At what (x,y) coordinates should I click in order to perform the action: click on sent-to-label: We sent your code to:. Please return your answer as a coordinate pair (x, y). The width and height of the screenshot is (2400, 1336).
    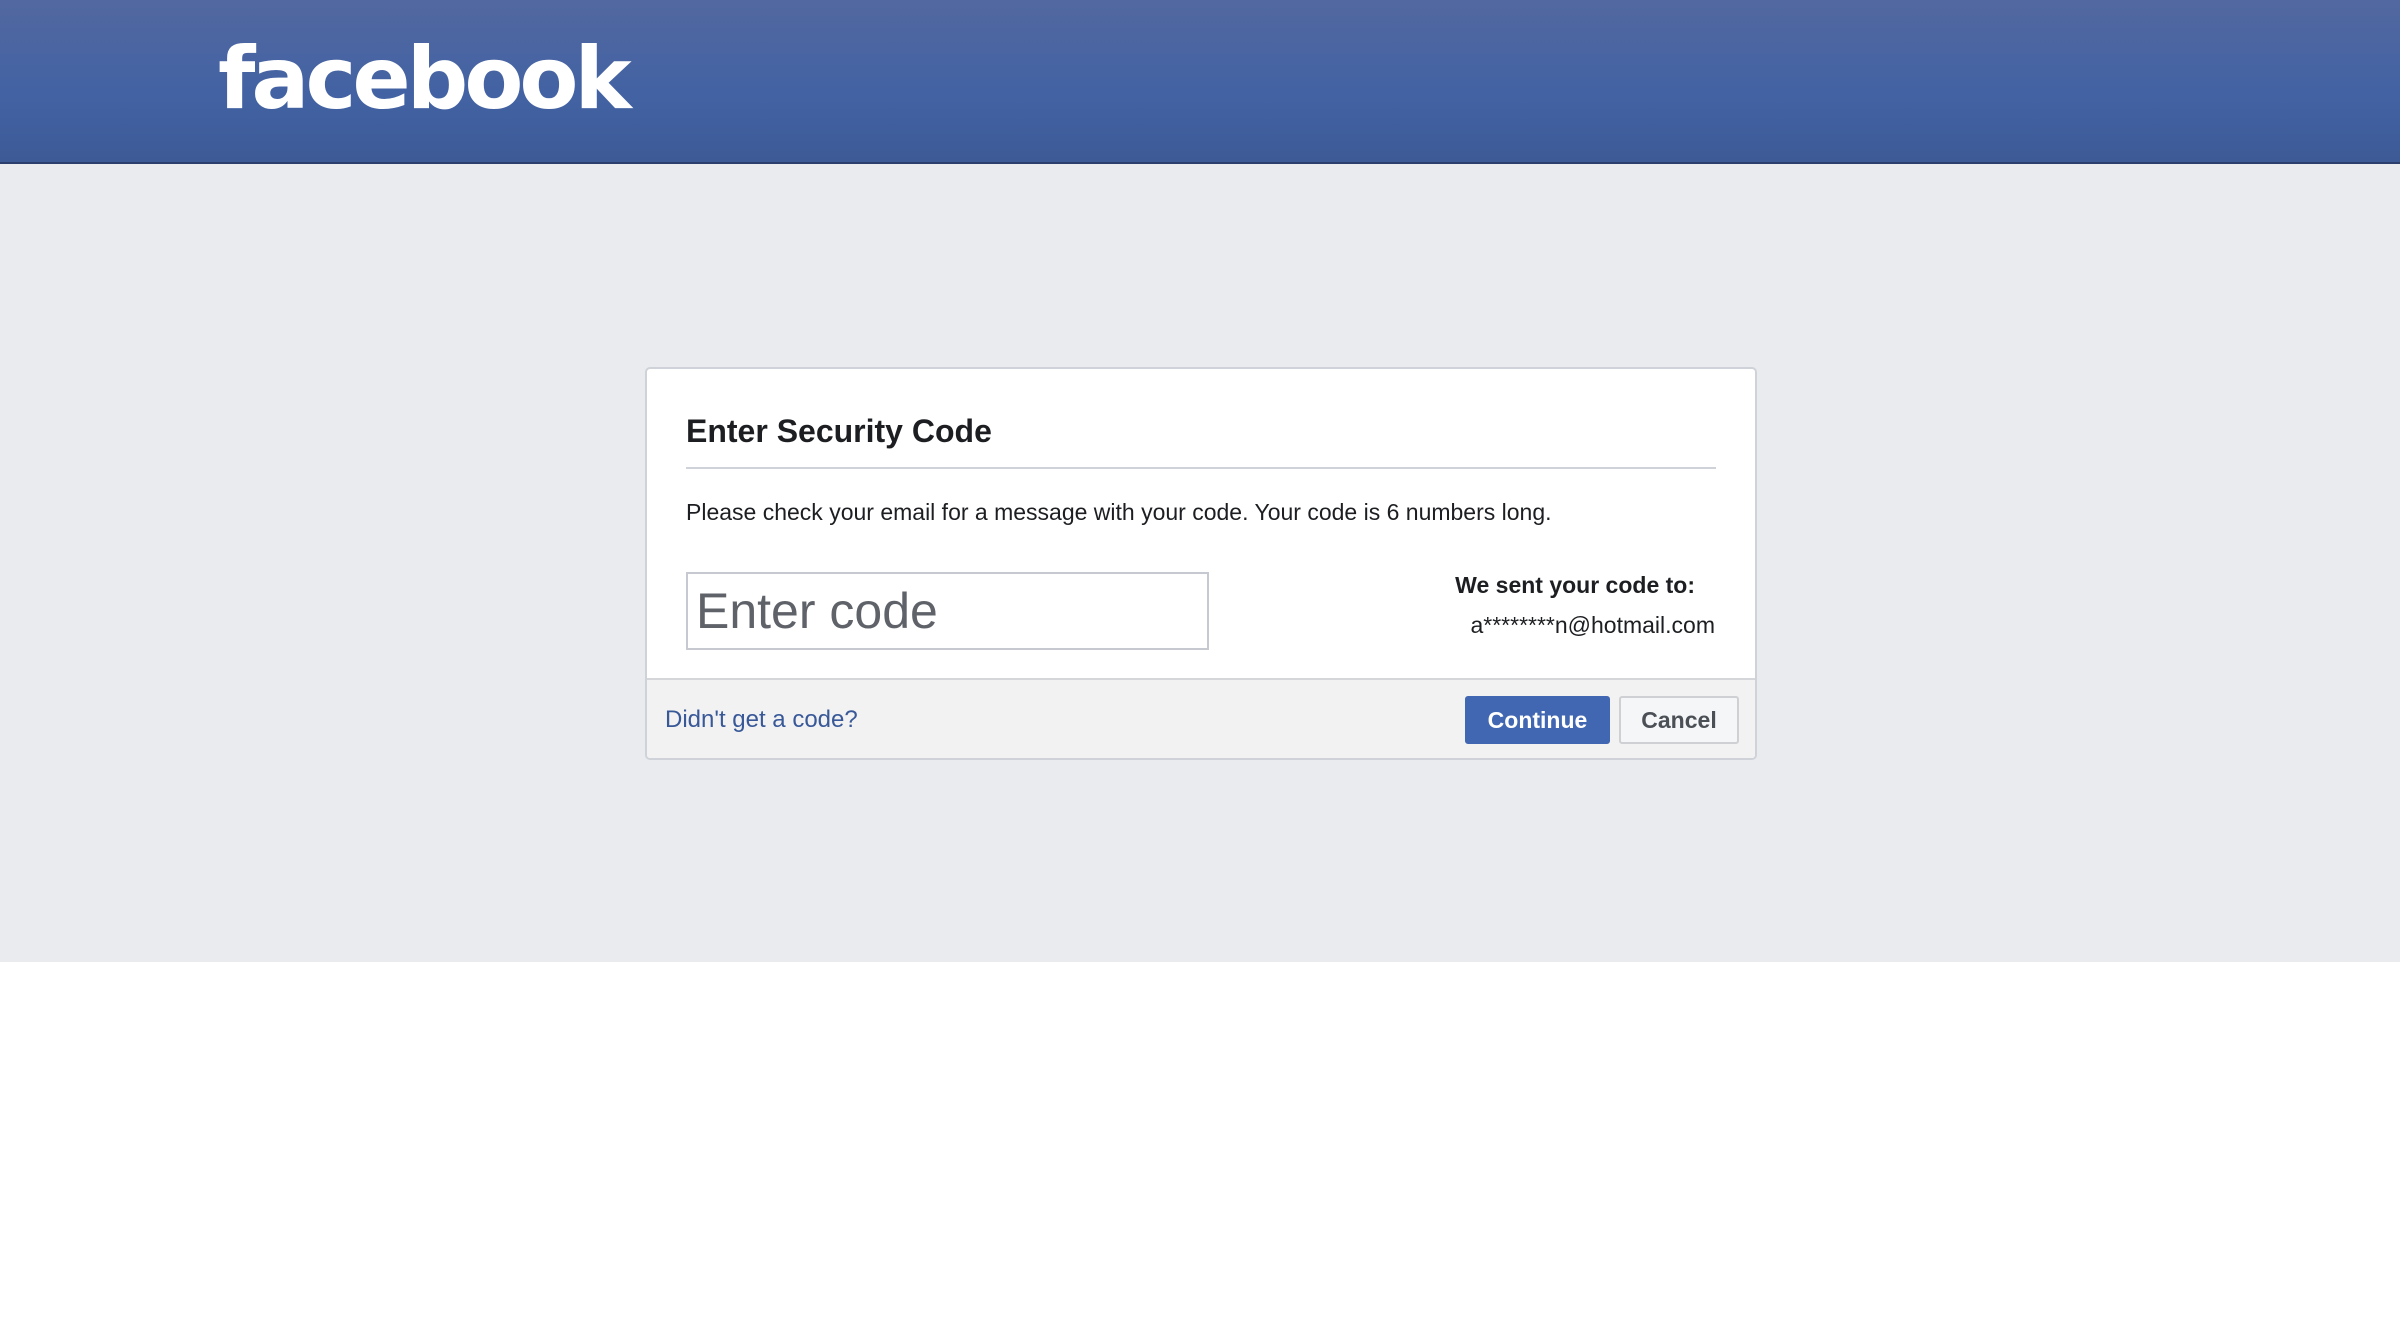
    Looking at the image, I should click on (1575, 585).